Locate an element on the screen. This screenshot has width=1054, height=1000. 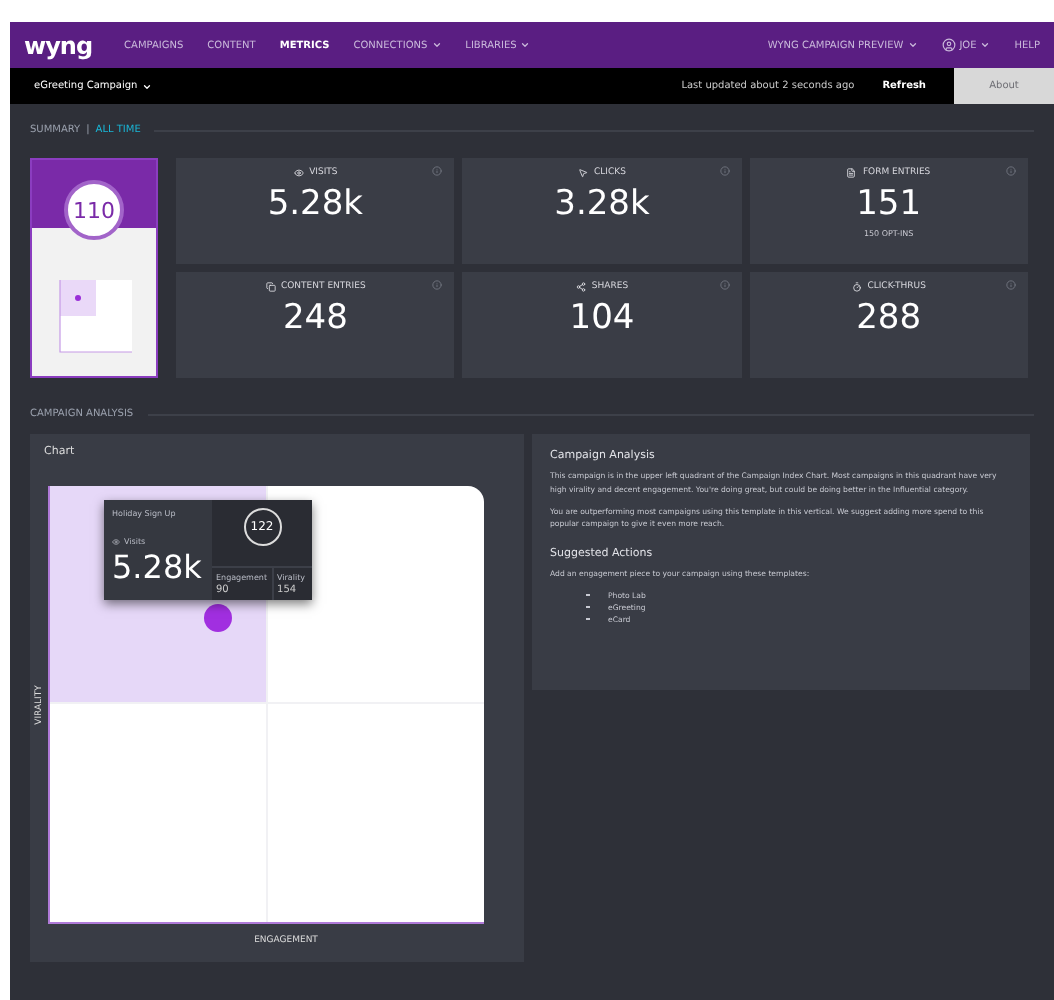
timer-icon is located at coordinates (856, 287).